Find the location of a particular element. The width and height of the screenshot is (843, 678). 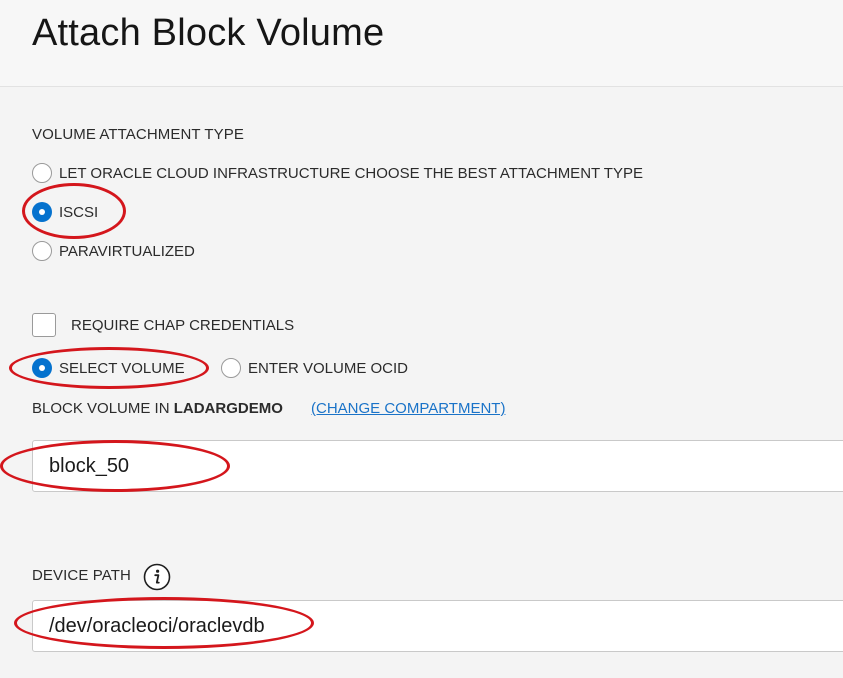

radio-select-volume-label: SELECT VOLUME is located at coordinates (122, 368).